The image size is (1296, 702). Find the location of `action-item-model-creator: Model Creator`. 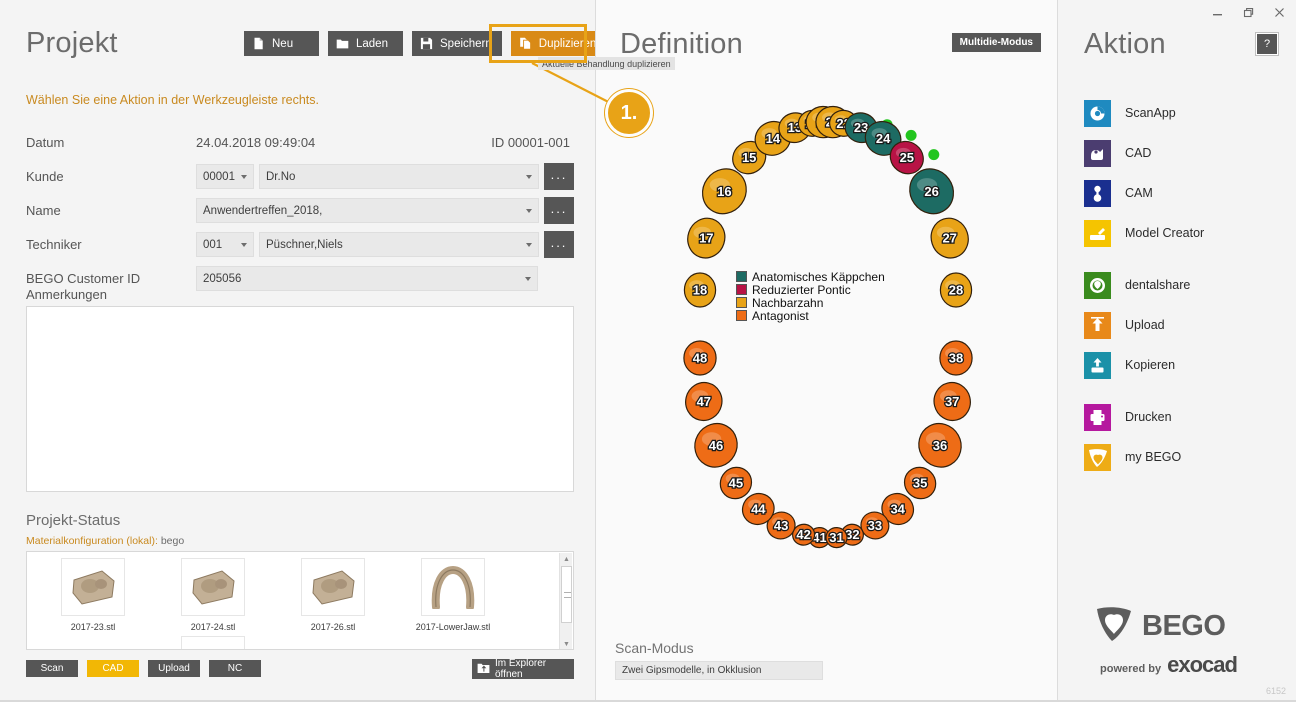

action-item-model-creator: Model Creator is located at coordinates (1184, 233).